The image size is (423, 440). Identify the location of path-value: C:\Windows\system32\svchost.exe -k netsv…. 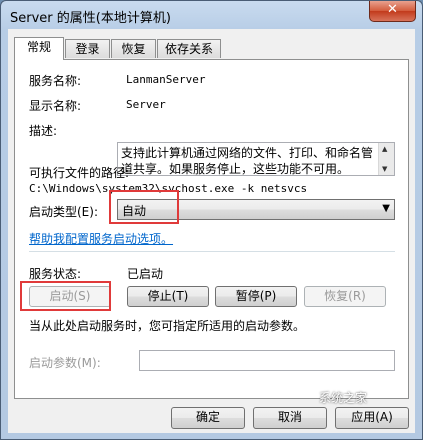
(168, 188).